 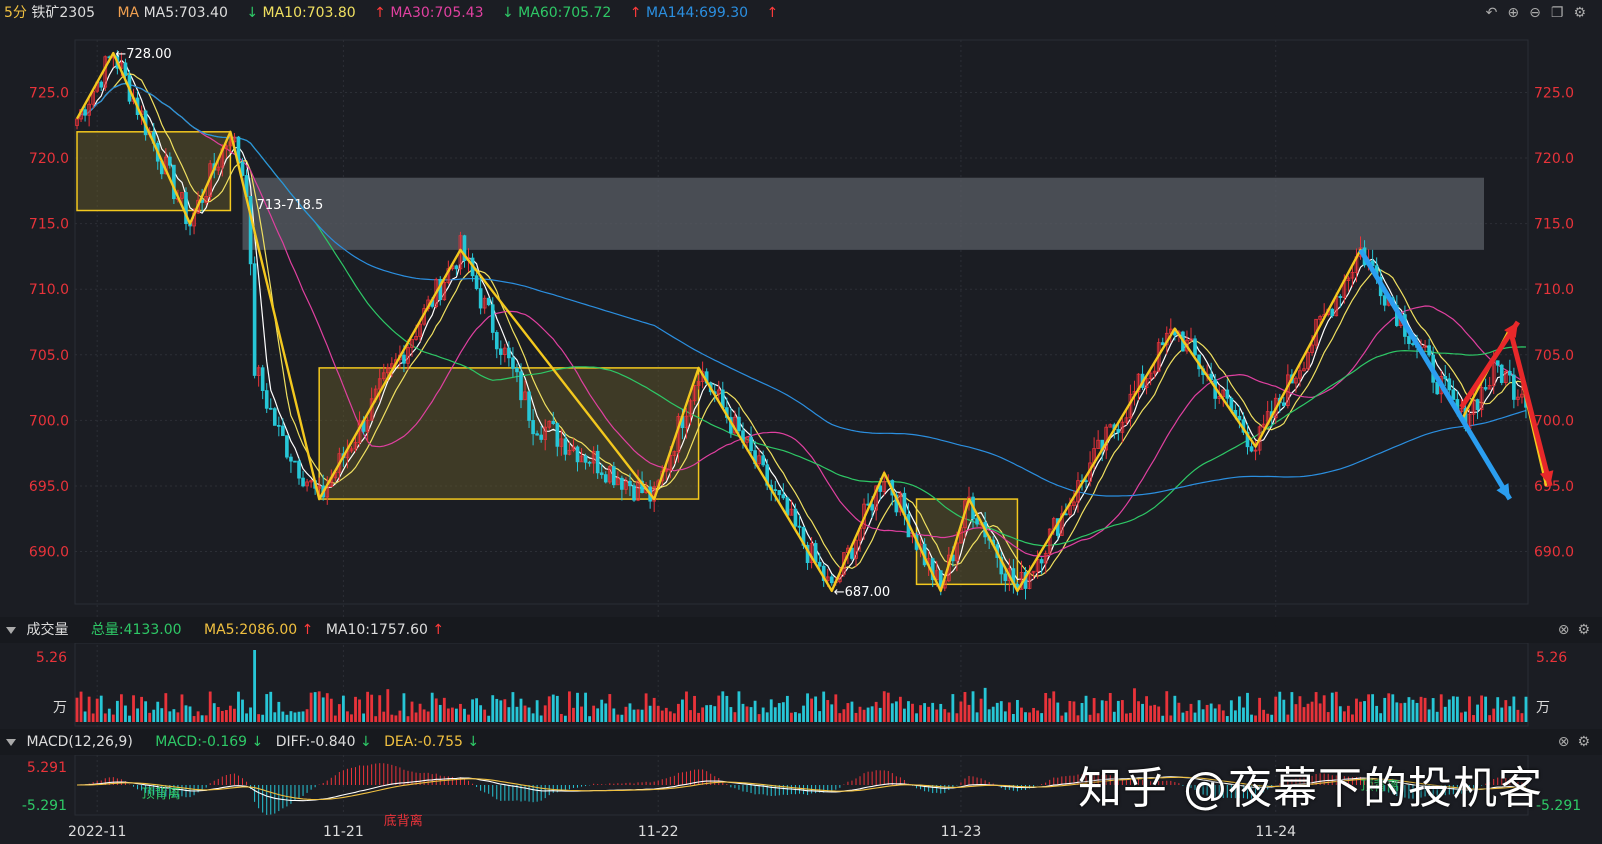 I want to click on dea-value: DEA:-0.755, so click(x=423, y=742).